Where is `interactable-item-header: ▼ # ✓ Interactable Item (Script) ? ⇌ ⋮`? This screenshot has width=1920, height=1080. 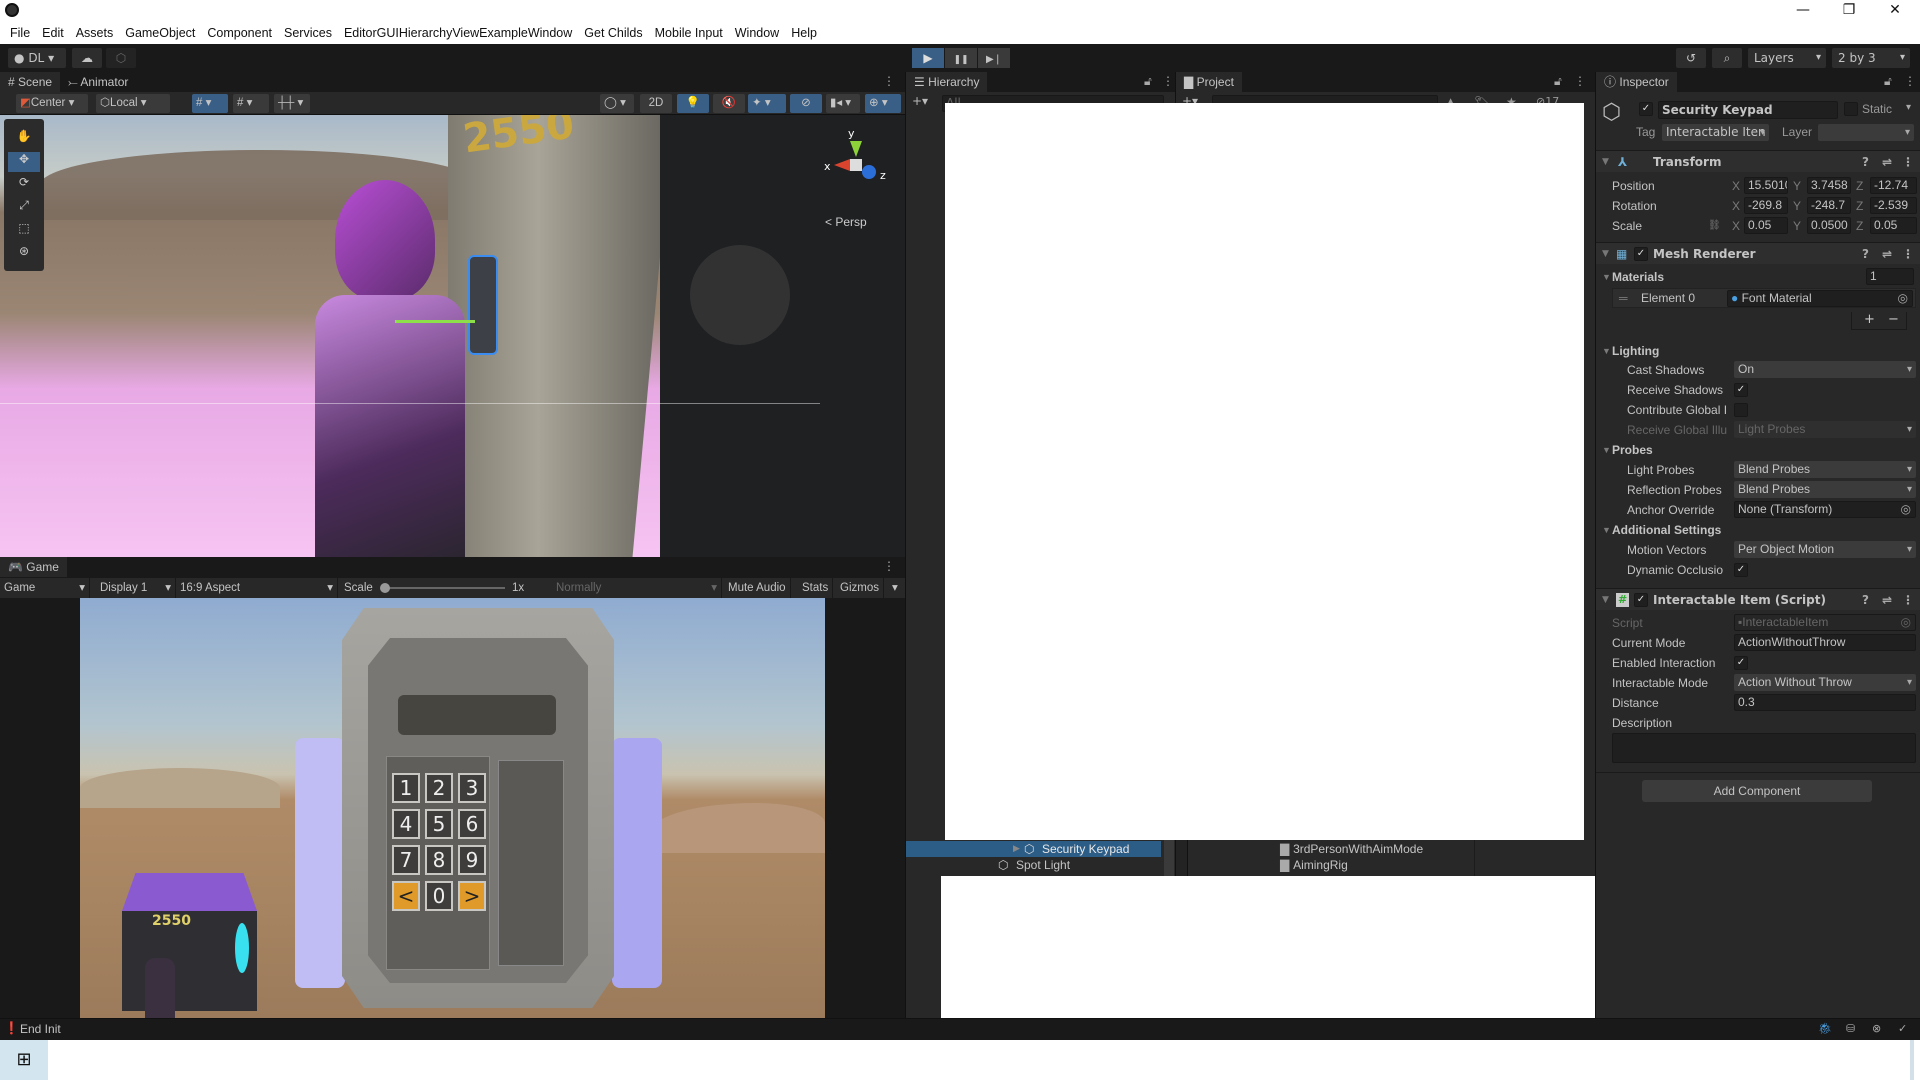
interactable-item-header: ▼ # ✓ Interactable Item (Script) ? ⇌ ⋮ is located at coordinates (1758, 599).